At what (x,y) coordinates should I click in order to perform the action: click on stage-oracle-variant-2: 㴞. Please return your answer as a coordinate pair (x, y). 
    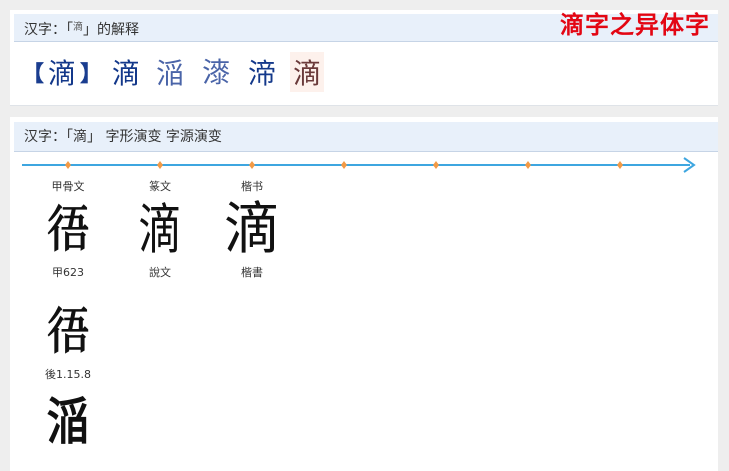
    Looking at the image, I should click on (68, 422).